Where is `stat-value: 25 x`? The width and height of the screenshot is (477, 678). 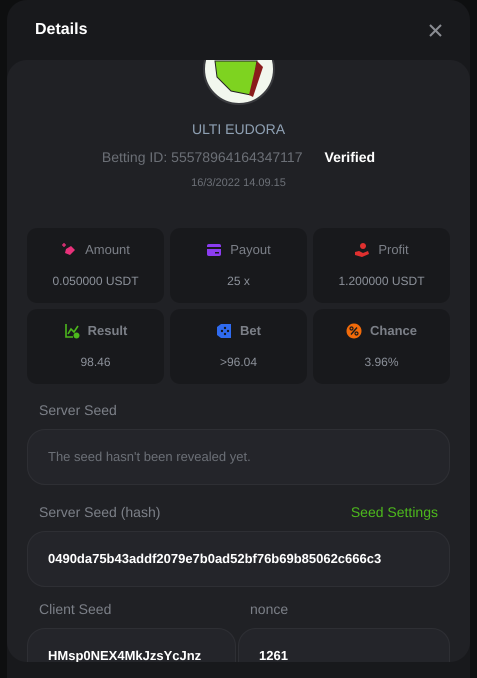 stat-value: 25 x is located at coordinates (238, 281).